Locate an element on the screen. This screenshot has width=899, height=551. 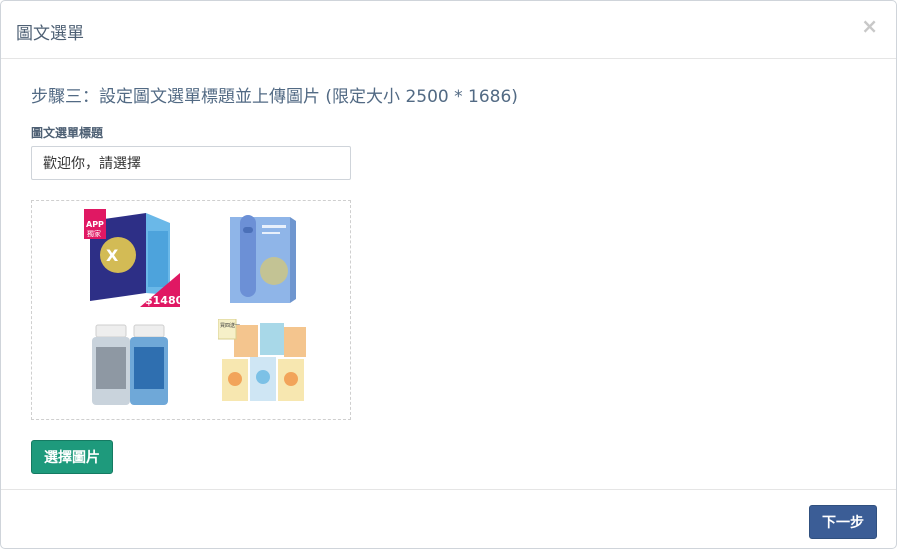
menu-title-input is located at coordinates (191, 163).